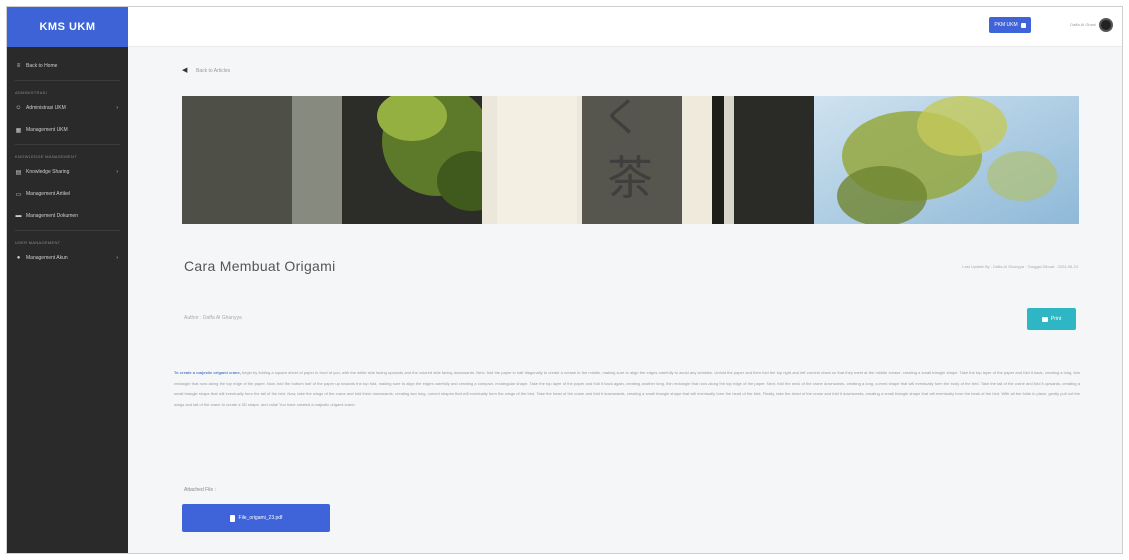 This screenshot has height=560, width=1129. What do you see at coordinates (46, 156) in the screenshot?
I see `sidebar-section-heading: KNOWLEDGE MANAGEMENT` at bounding box center [46, 156].